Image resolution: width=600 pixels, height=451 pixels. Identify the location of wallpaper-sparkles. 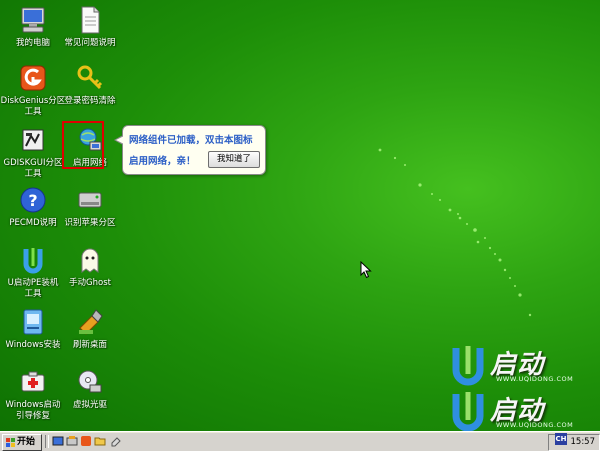
(455, 232).